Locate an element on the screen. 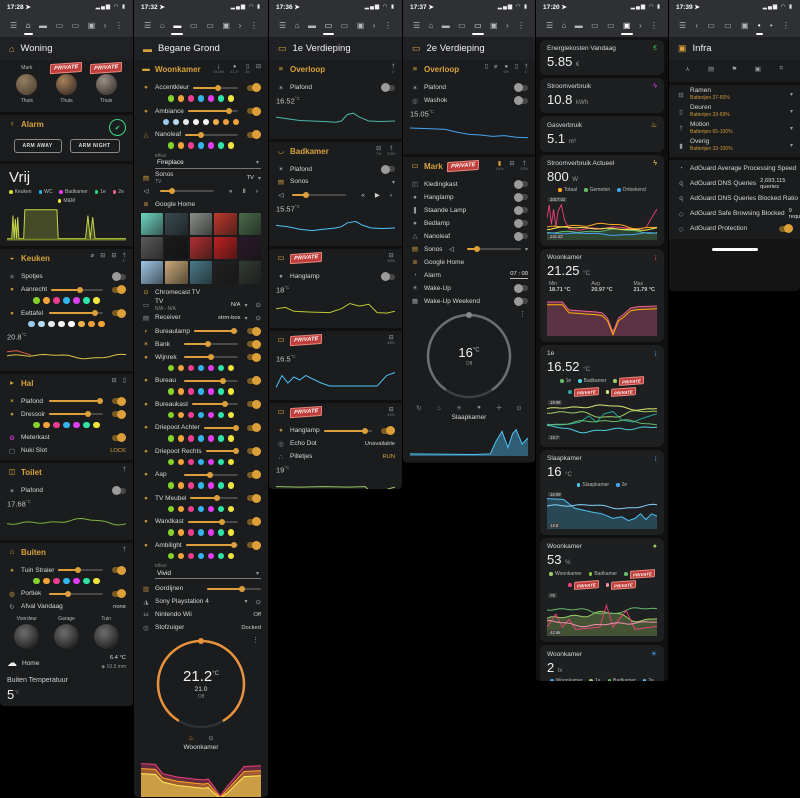 The width and height of the screenshot is (800, 798). entity-value: none is located at coordinates (119, 607).